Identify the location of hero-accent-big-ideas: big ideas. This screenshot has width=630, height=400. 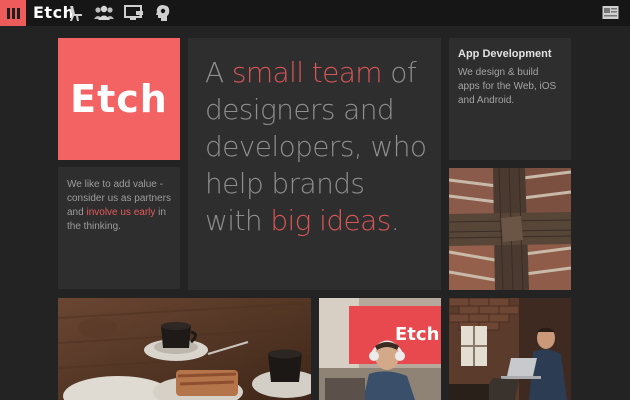
(330, 220).